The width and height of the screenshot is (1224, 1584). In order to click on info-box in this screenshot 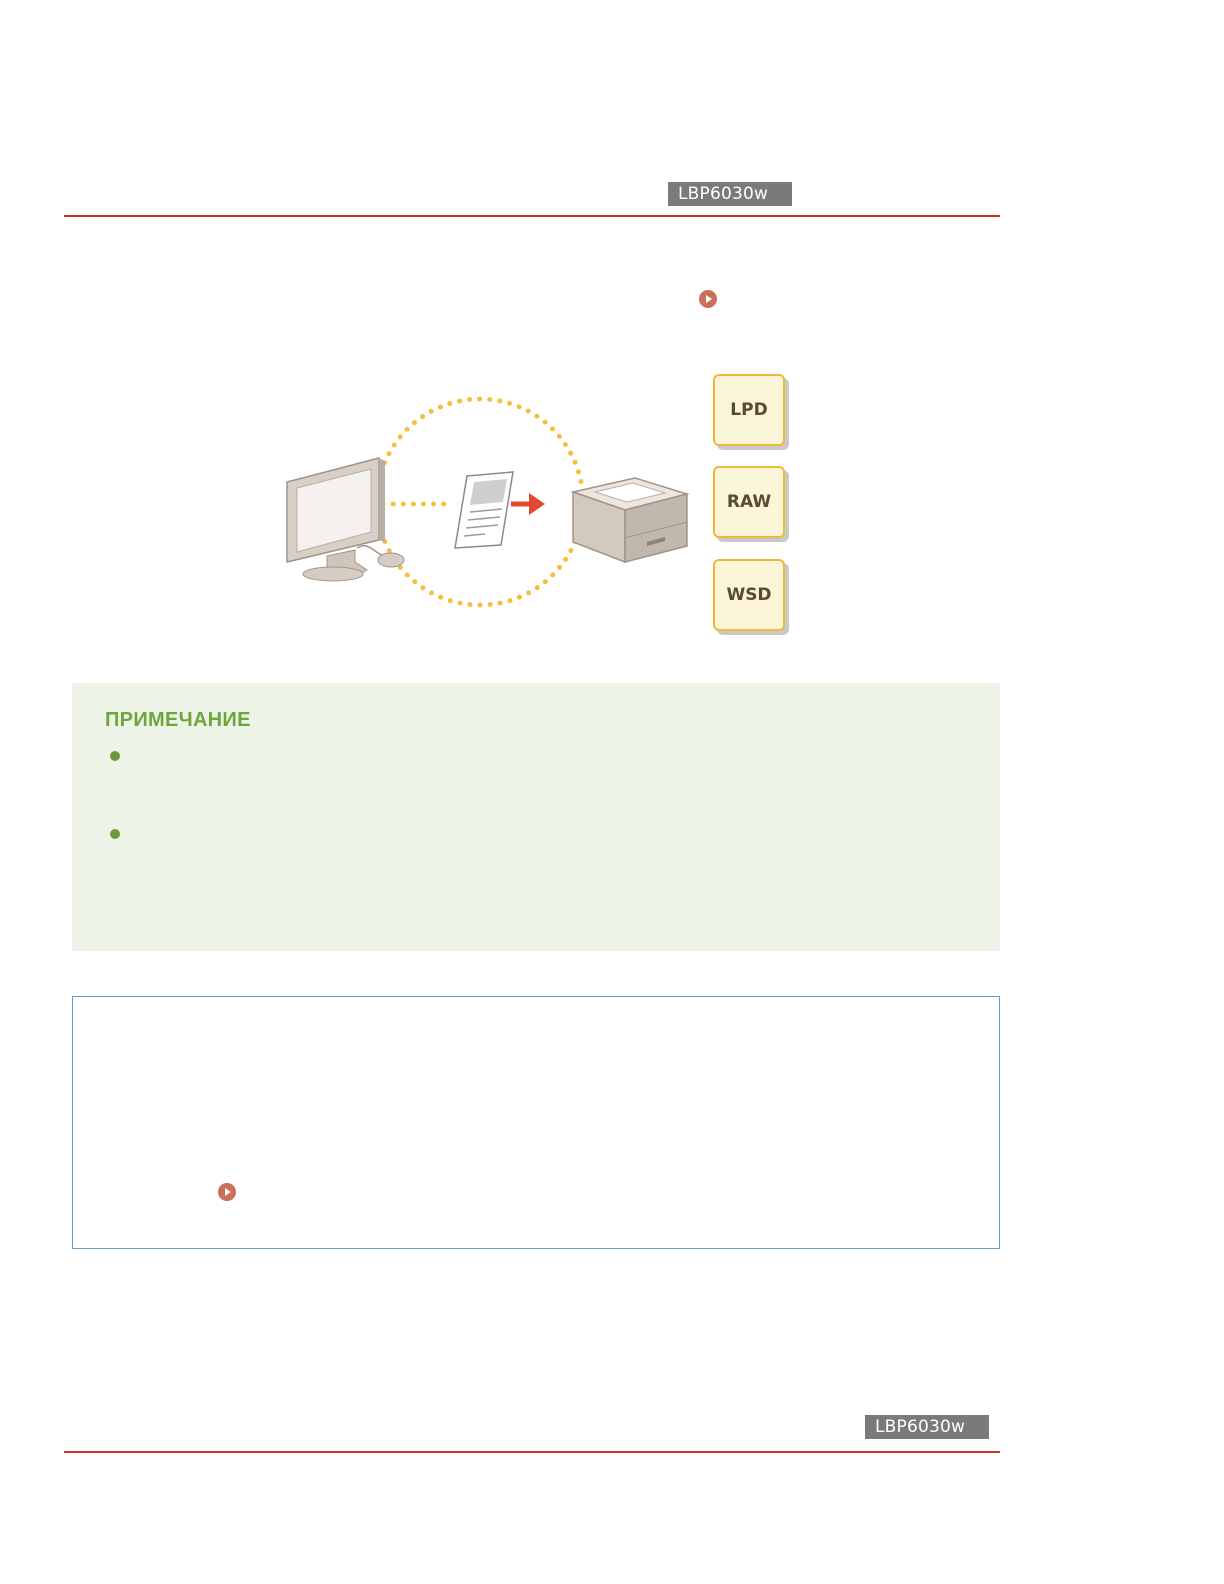, I will do `click(536, 1122)`.